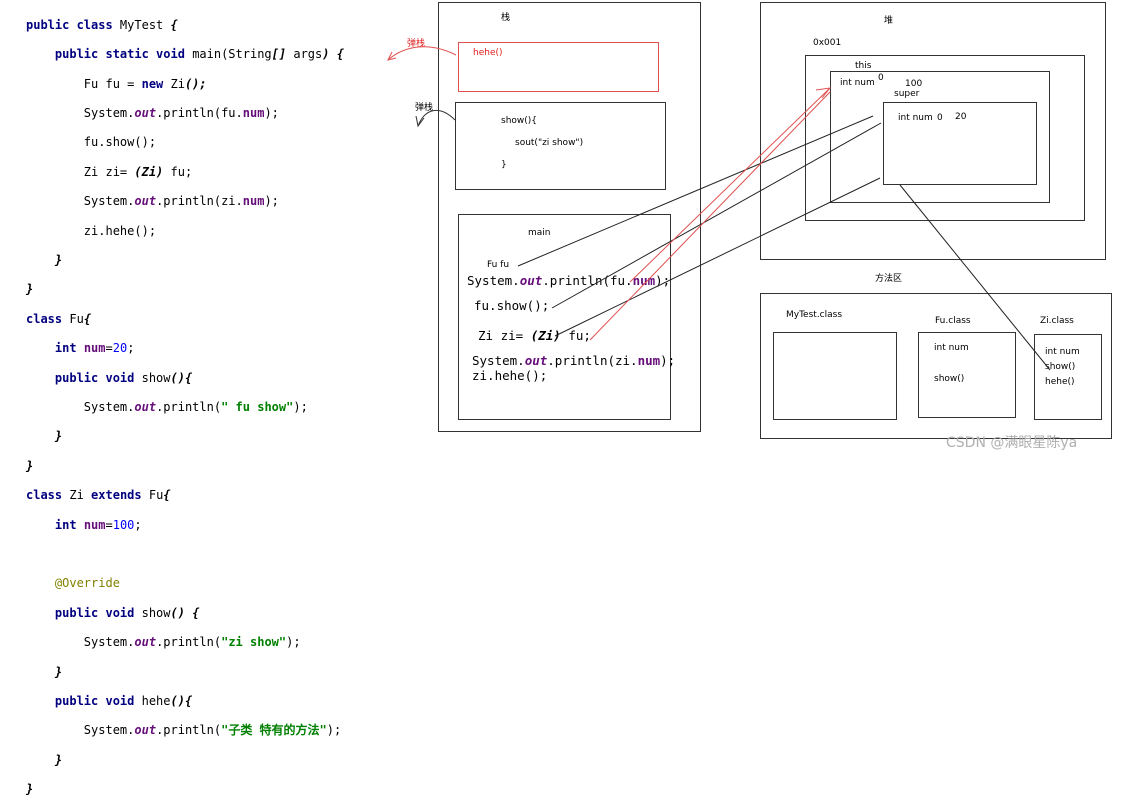 The width and height of the screenshot is (1131, 812). I want to click on code-token: extends, so click(120, 495).